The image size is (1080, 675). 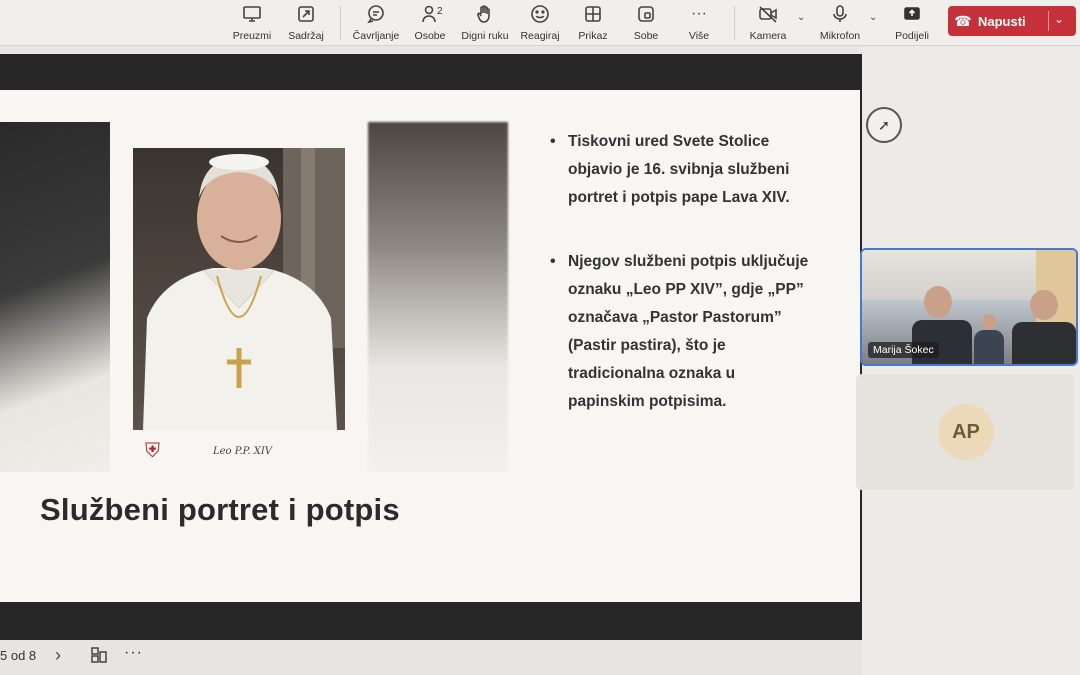 What do you see at coordinates (55, 297) in the screenshot?
I see `blurred-photo-left` at bounding box center [55, 297].